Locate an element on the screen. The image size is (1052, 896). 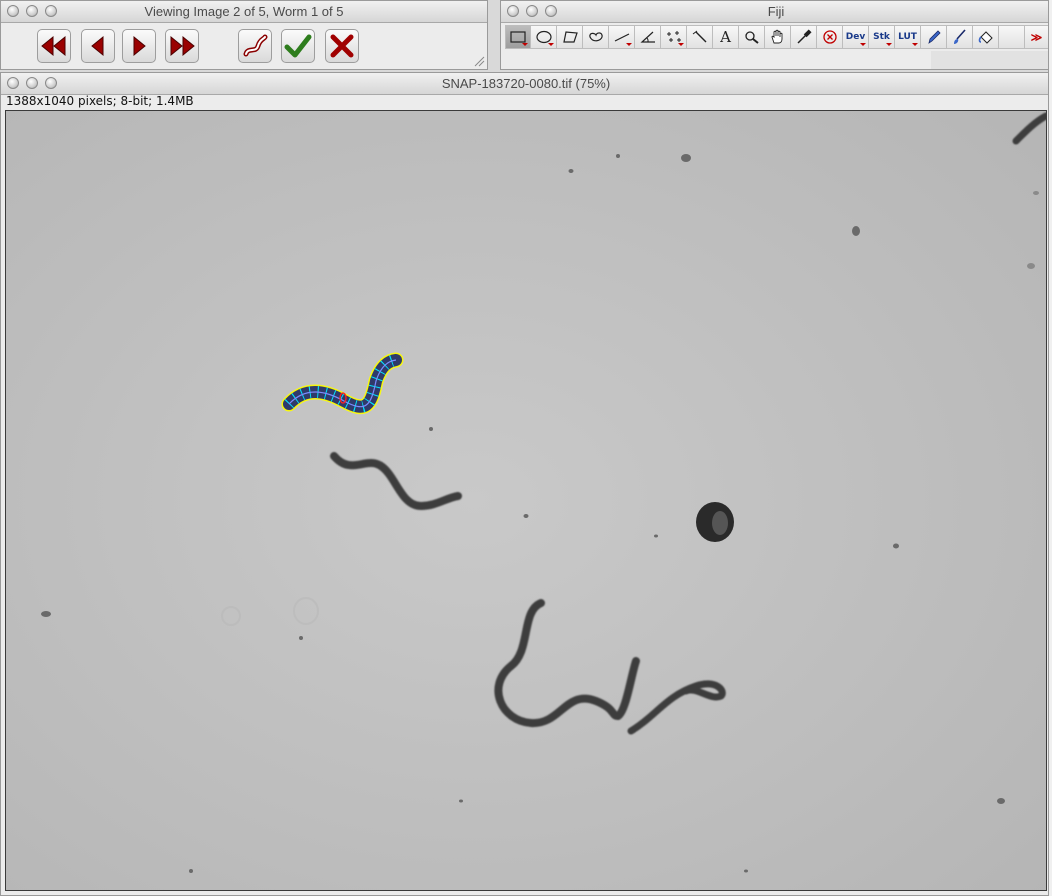
color-picker-tool is located at coordinates (804, 37).